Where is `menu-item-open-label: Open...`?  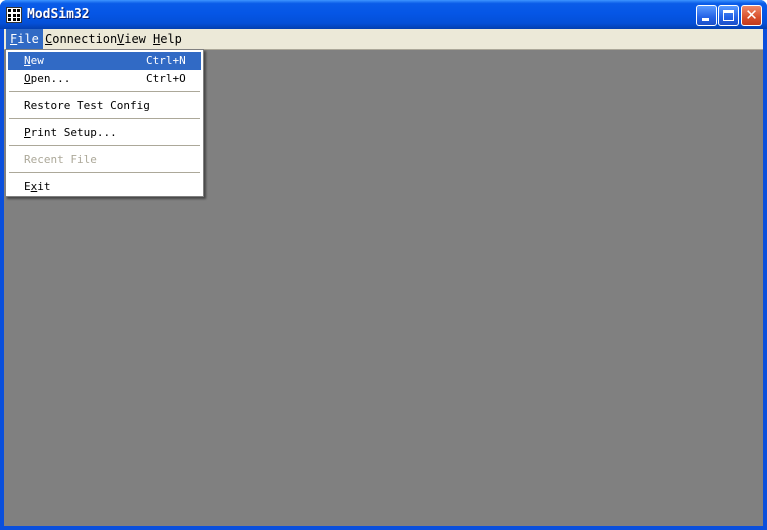
menu-item-open-label: Open... is located at coordinates (47, 78).